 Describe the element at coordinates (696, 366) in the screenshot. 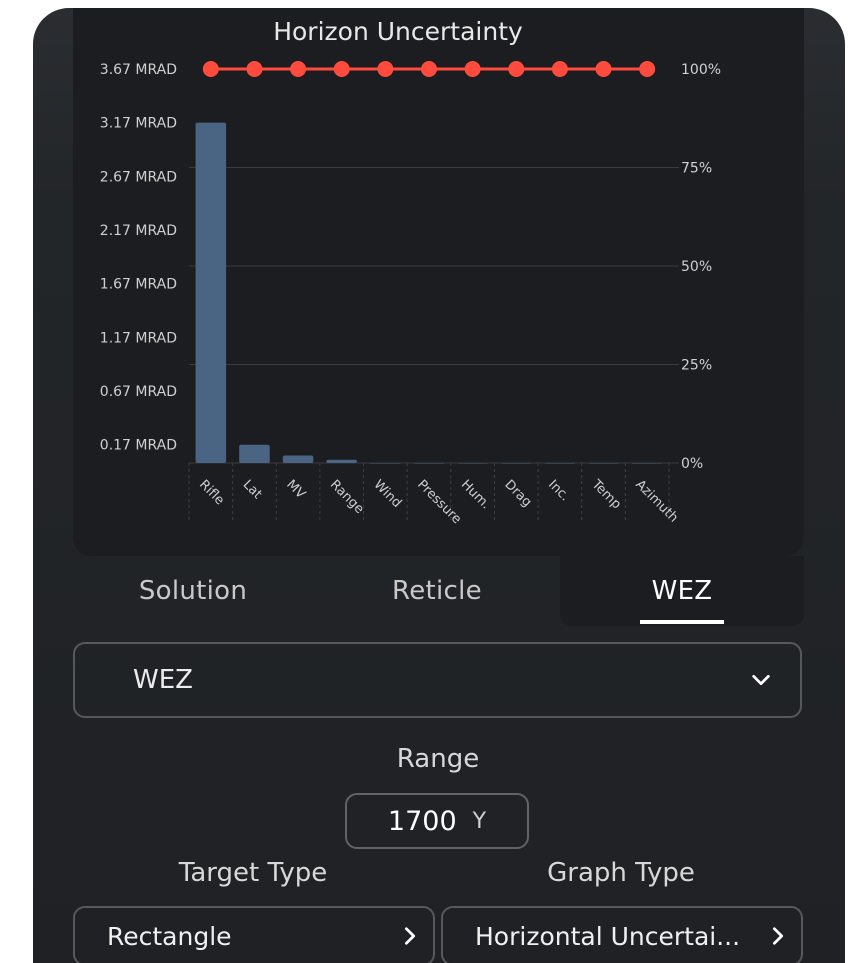

I see `y-right-tick-label: 25%` at that location.